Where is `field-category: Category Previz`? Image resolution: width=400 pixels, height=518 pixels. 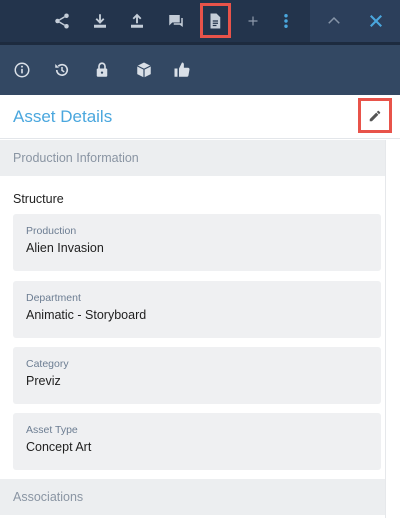
field-category: Category Previz is located at coordinates (197, 375).